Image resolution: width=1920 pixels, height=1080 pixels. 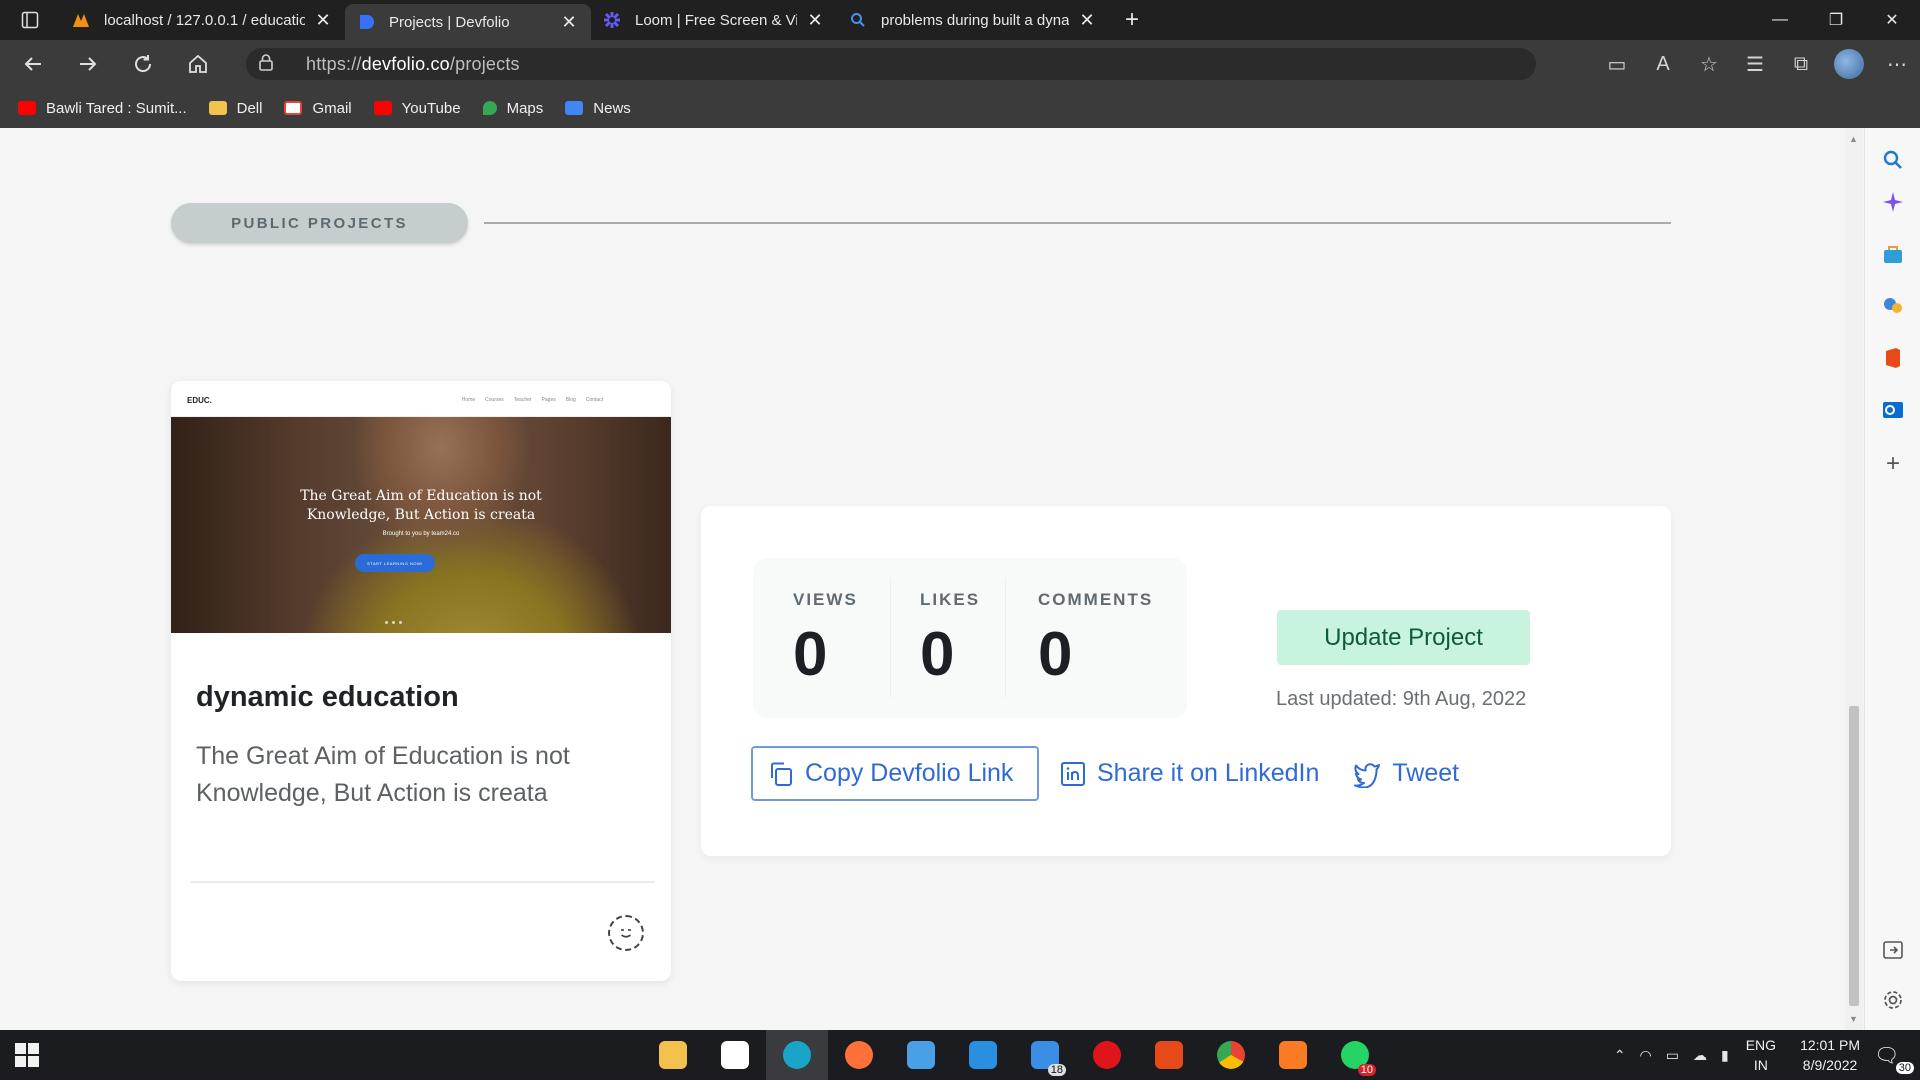 I want to click on language-code: ENG, so click(x=1761, y=1045).